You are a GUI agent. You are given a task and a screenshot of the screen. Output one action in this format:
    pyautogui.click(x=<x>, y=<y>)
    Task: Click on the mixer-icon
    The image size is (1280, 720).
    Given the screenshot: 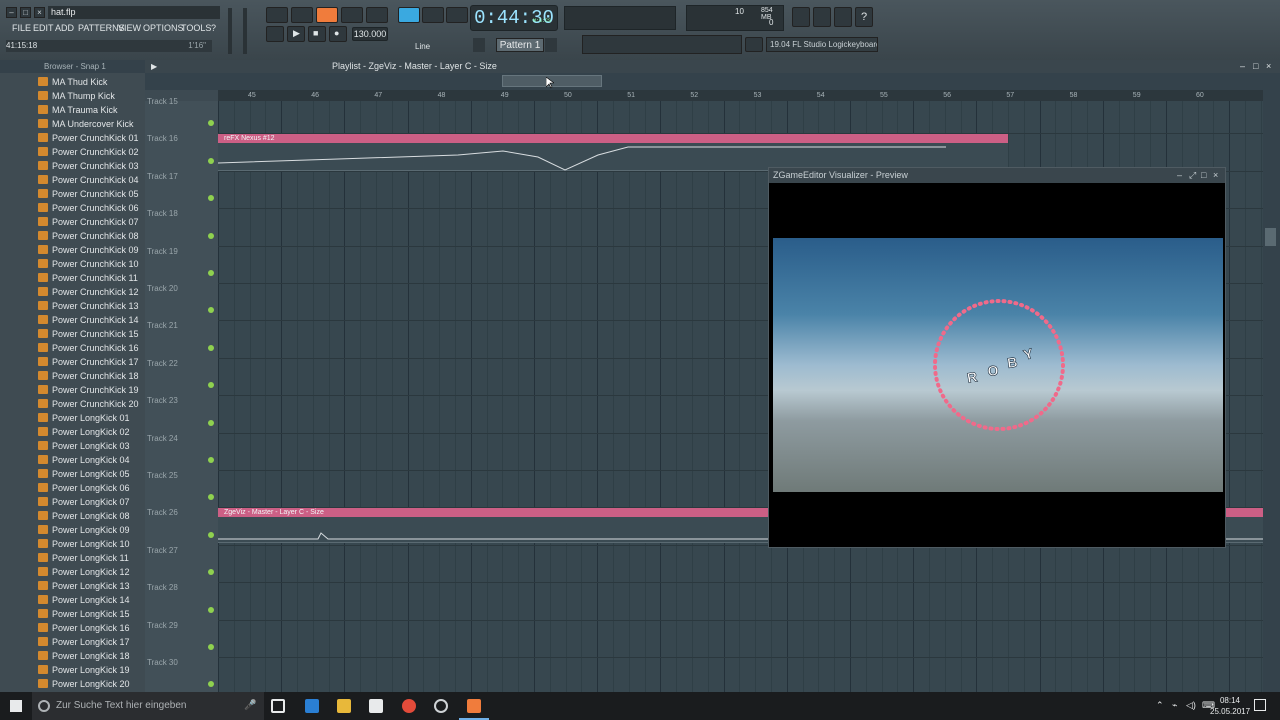 What is the action you would take?
    pyautogui.click(x=822, y=17)
    